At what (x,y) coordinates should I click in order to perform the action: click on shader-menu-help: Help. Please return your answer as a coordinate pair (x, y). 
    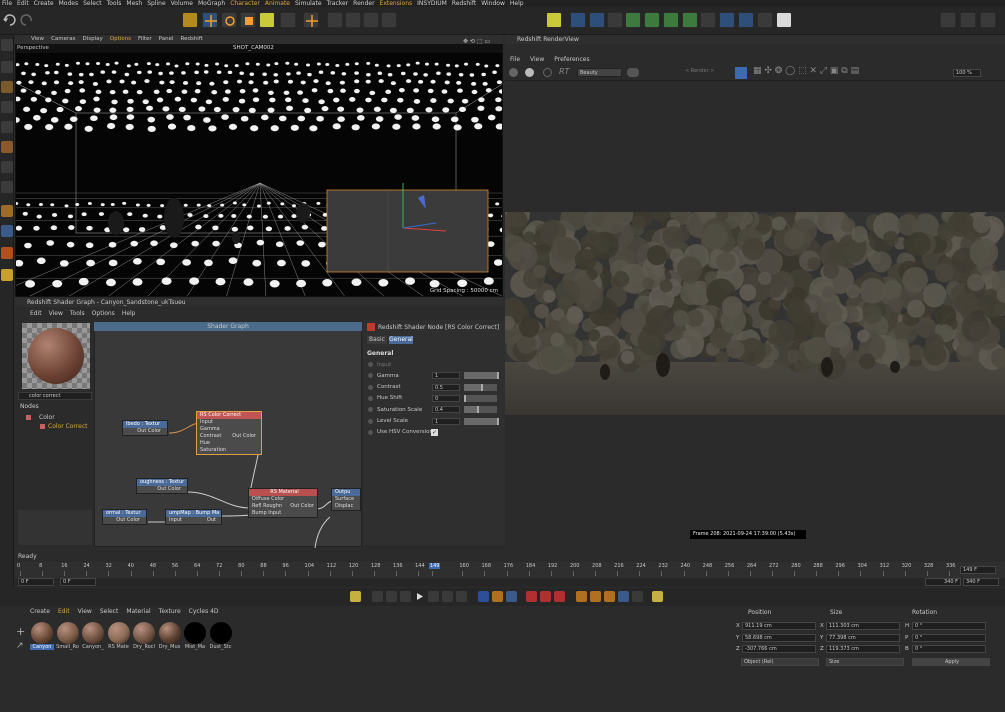
    Looking at the image, I should click on (129, 313).